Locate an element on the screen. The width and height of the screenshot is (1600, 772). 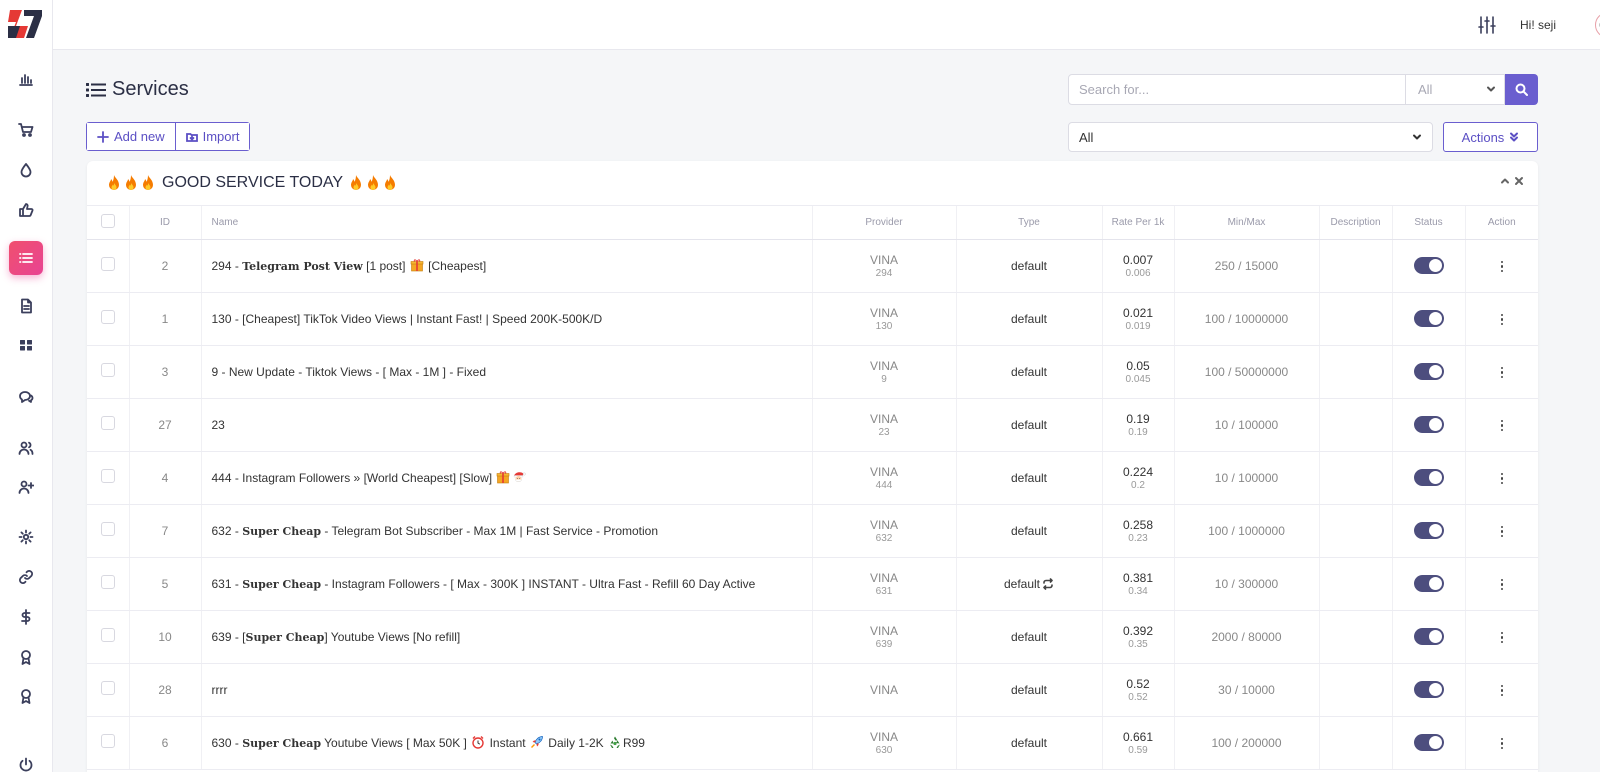
header-rate: Rate Per 1k is located at coordinates (1138, 223).